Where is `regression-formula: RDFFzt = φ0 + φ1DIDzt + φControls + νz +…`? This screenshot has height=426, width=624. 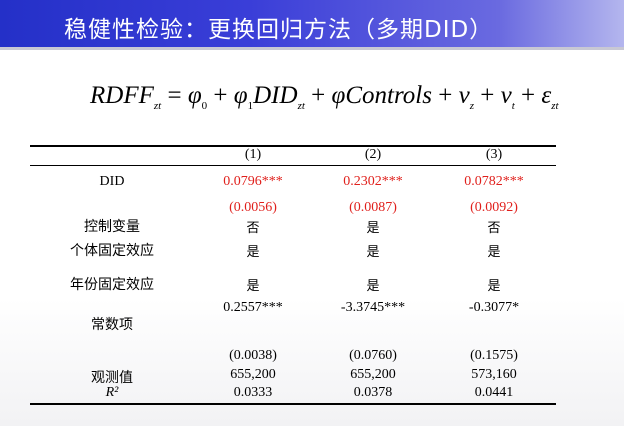
regression-formula: RDFFzt = φ0 + φ1DIDzt + φControls + νz +… is located at coordinates (324, 97).